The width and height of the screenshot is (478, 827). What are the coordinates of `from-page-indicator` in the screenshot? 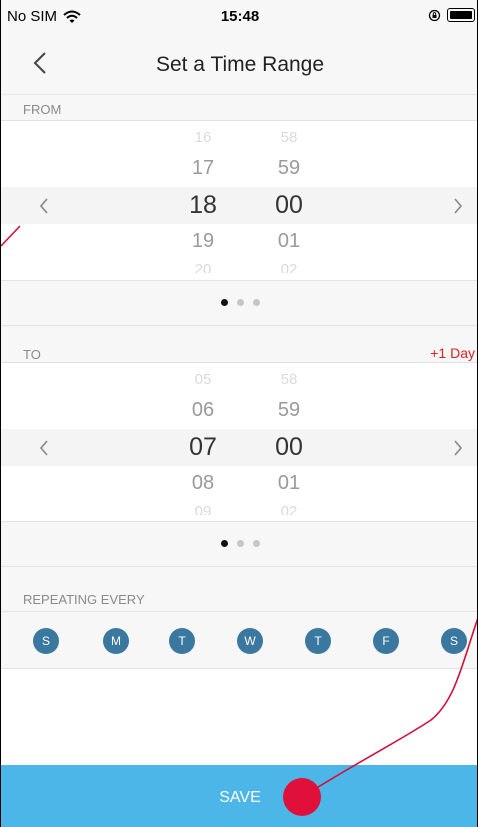 It's located at (239, 303).